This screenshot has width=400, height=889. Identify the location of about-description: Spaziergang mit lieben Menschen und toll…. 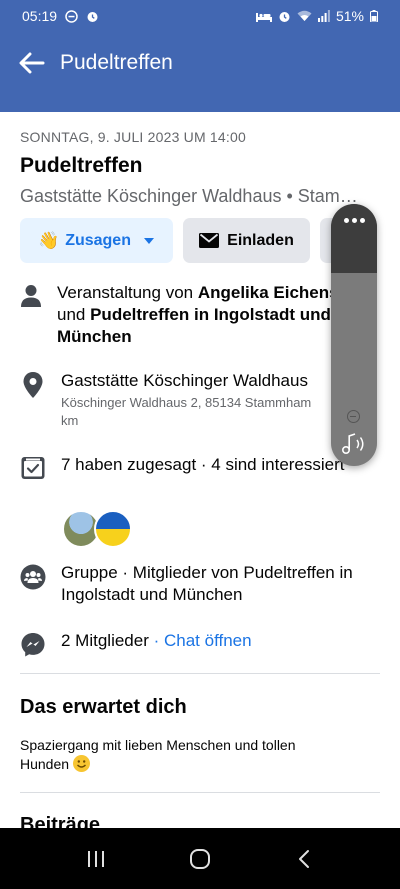
(180, 755).